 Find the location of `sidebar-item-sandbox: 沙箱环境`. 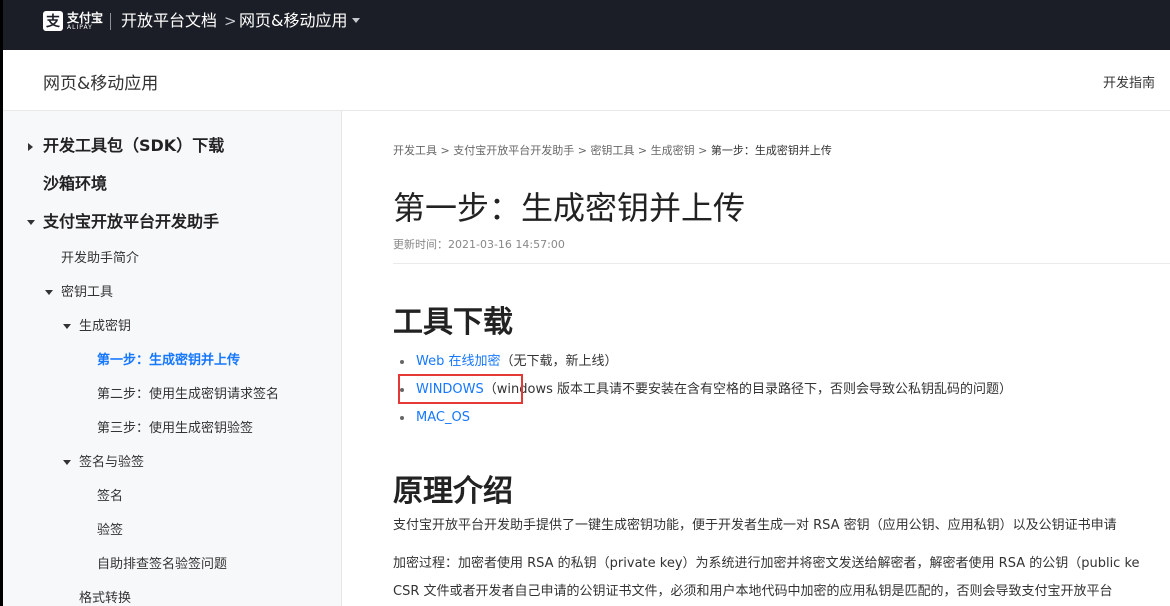

sidebar-item-sandbox: 沙箱环境 is located at coordinates (75, 184).